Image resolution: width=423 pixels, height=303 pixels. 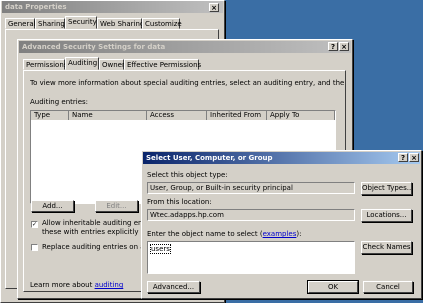 What do you see at coordinates (34, 247) in the screenshot?
I see `replace-entries-checkbox` at bounding box center [34, 247].